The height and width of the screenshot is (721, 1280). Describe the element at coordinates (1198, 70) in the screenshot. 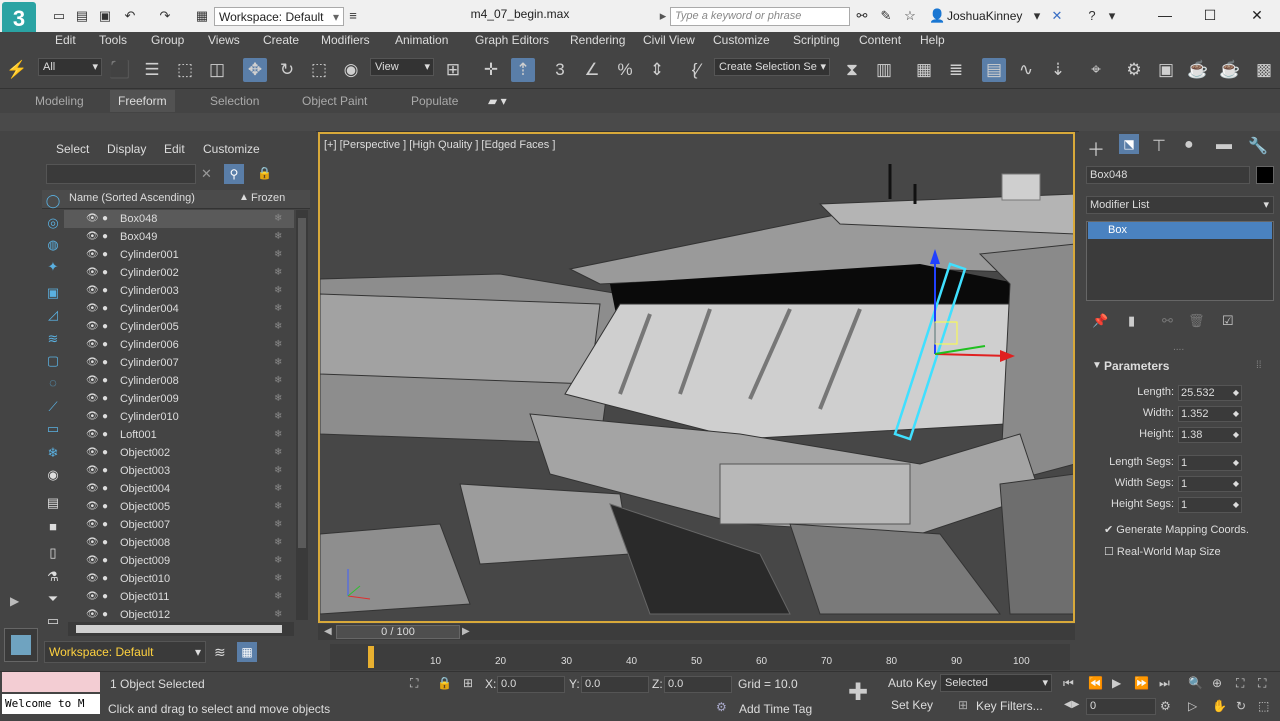

I see `render-icon: ☕` at that location.